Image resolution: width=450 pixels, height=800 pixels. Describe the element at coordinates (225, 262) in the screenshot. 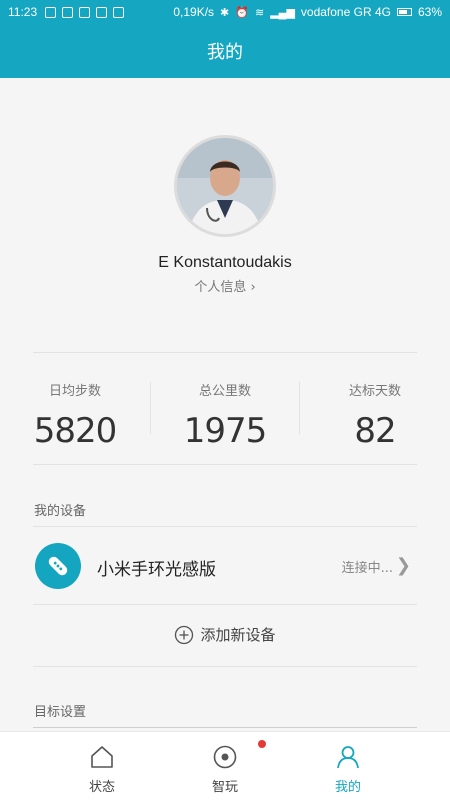

I see `user-name: E Konstantoudakis` at that location.